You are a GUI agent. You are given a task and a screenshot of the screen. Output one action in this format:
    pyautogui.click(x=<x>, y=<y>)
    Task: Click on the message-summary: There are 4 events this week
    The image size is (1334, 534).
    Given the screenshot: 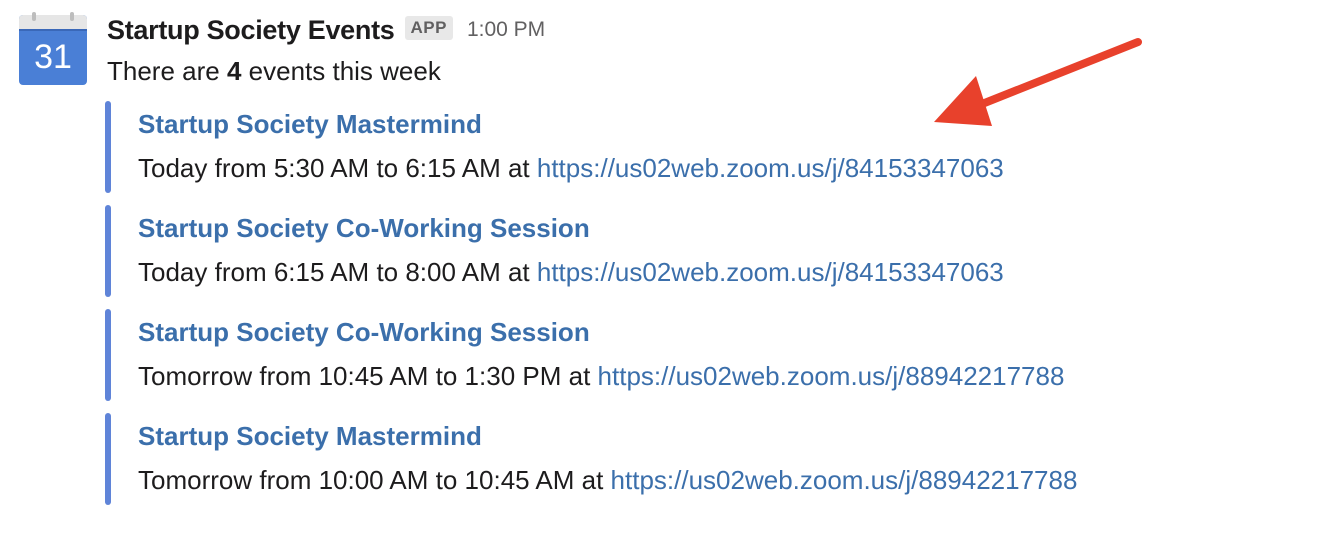 What is the action you would take?
    pyautogui.click(x=274, y=71)
    